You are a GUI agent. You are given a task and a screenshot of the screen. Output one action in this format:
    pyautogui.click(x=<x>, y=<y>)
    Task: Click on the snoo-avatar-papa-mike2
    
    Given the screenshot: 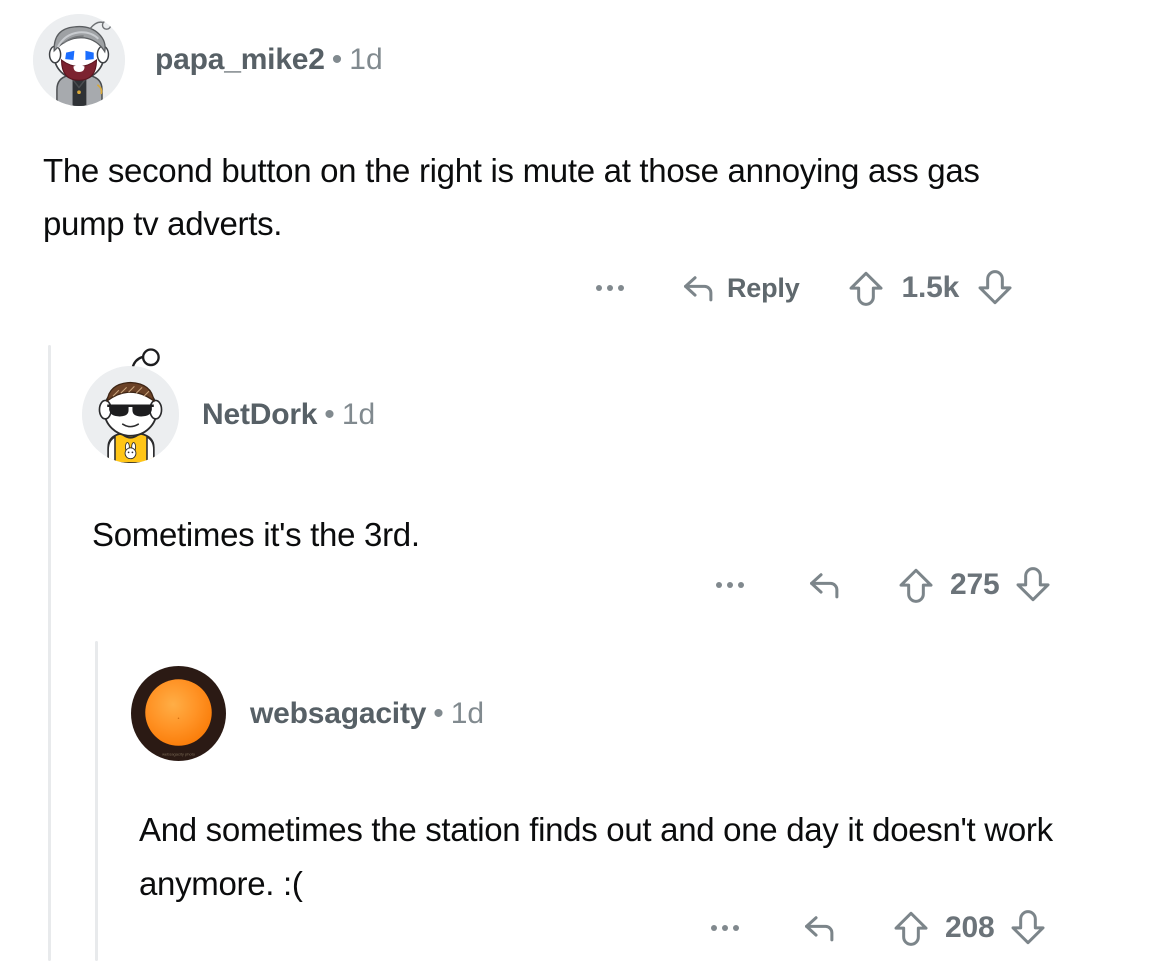 What is the action you would take?
    pyautogui.click(x=79, y=60)
    